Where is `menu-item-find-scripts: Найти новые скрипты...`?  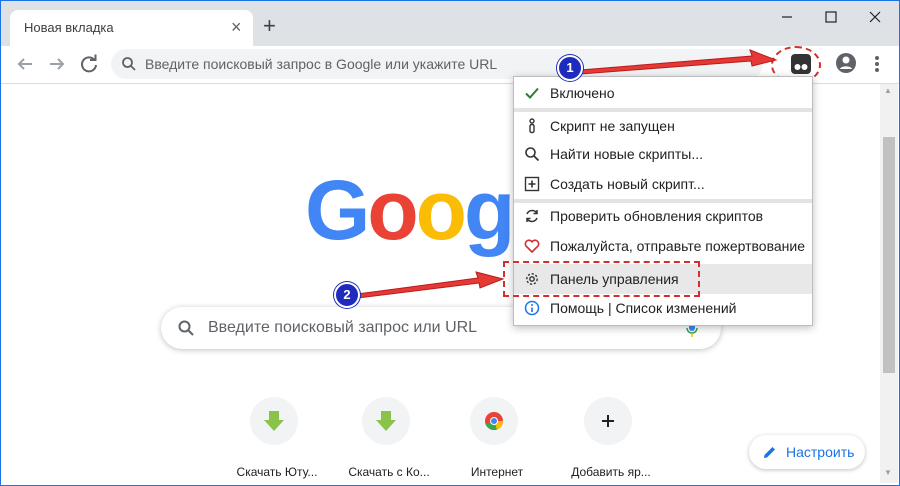
menu-item-find-scripts: Найти новые скрипты... is located at coordinates (663, 154).